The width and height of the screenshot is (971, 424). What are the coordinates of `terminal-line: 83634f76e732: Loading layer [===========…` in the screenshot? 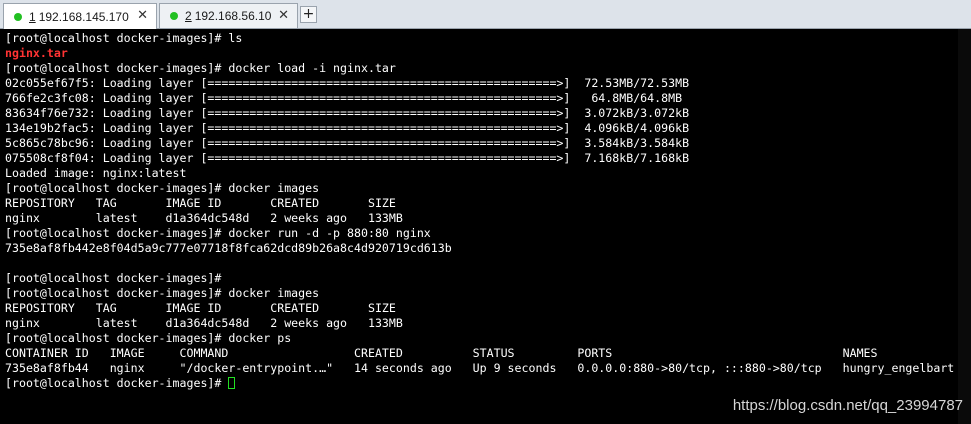 It's located at (347, 113).